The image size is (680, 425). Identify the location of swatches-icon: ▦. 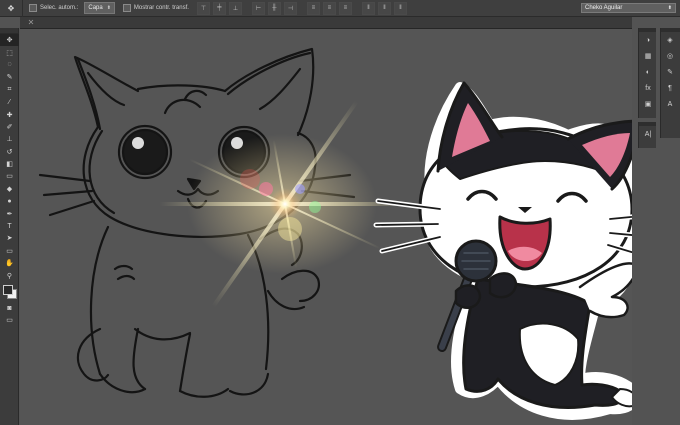
(648, 56).